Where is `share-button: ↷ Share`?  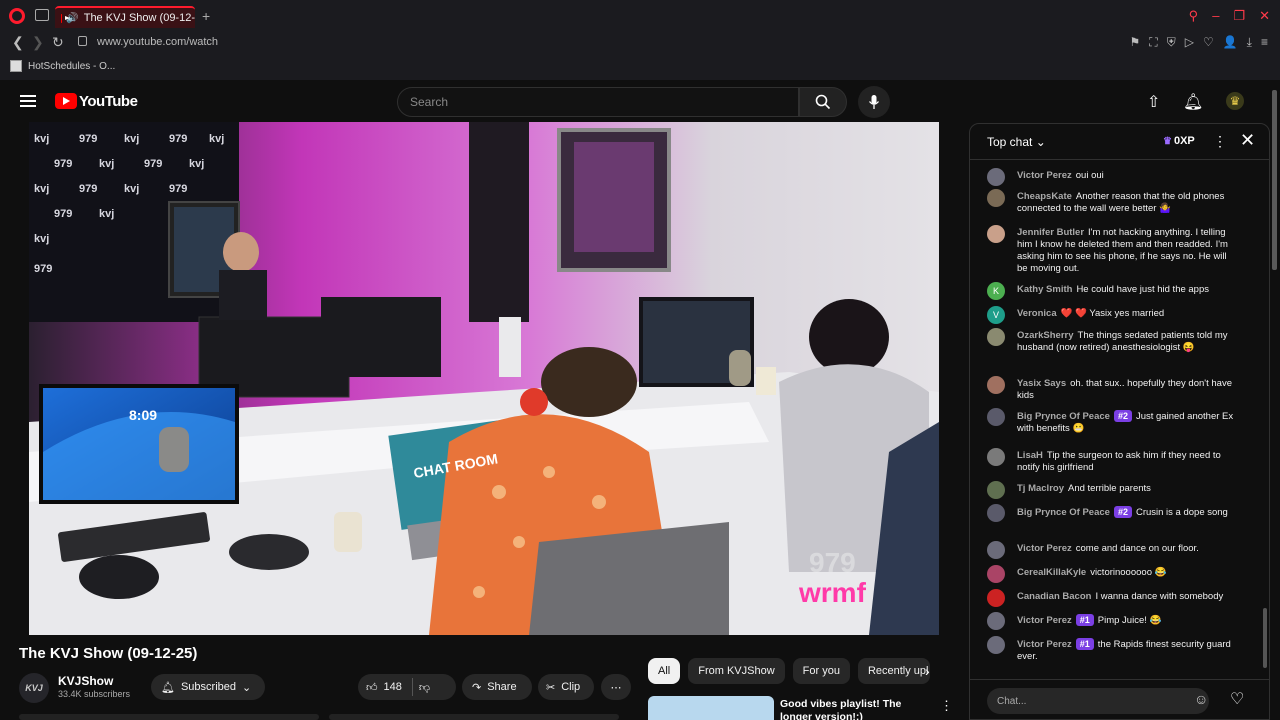
share-button: ↷ Share is located at coordinates (497, 687).